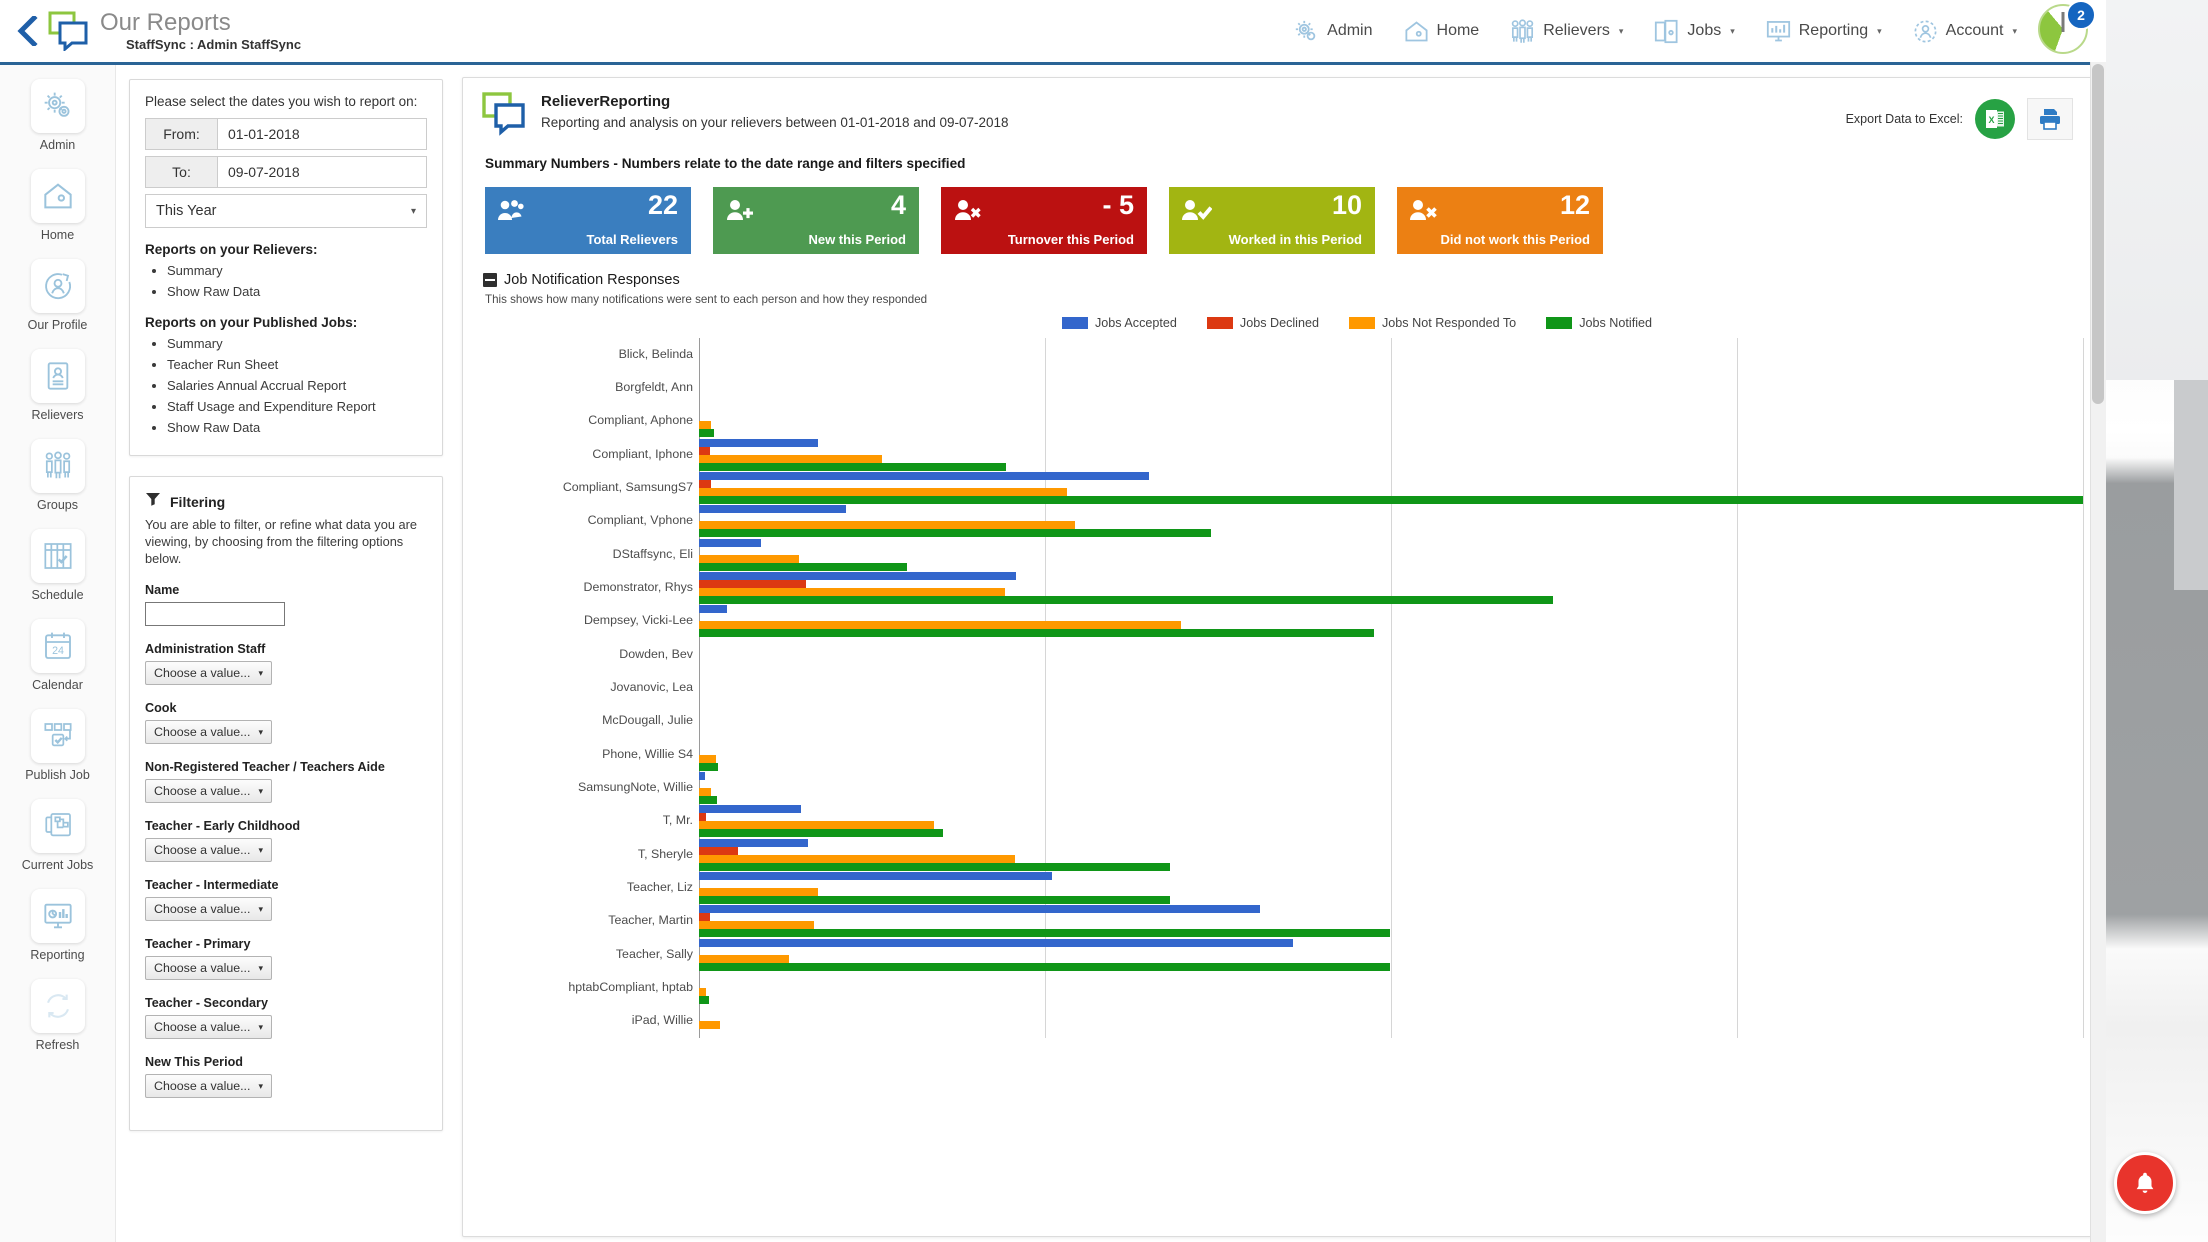  What do you see at coordinates (1119, 323) in the screenshot?
I see `legend-item-jobs-accepted: Jobs Accepted` at bounding box center [1119, 323].